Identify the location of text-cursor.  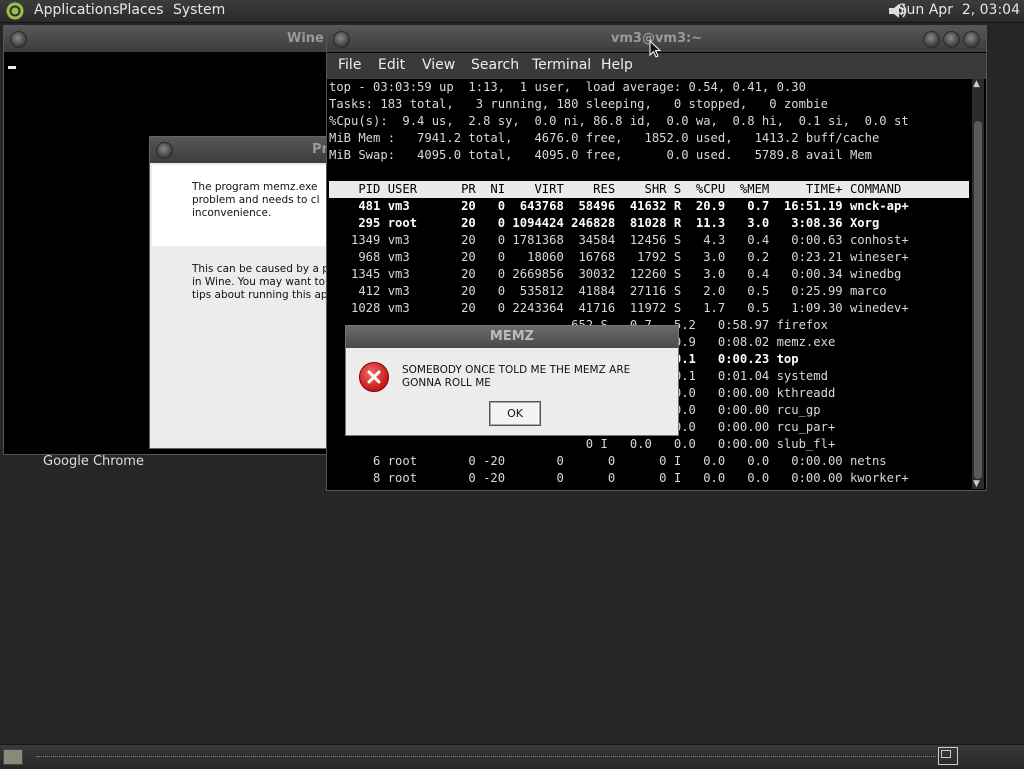
(12, 67).